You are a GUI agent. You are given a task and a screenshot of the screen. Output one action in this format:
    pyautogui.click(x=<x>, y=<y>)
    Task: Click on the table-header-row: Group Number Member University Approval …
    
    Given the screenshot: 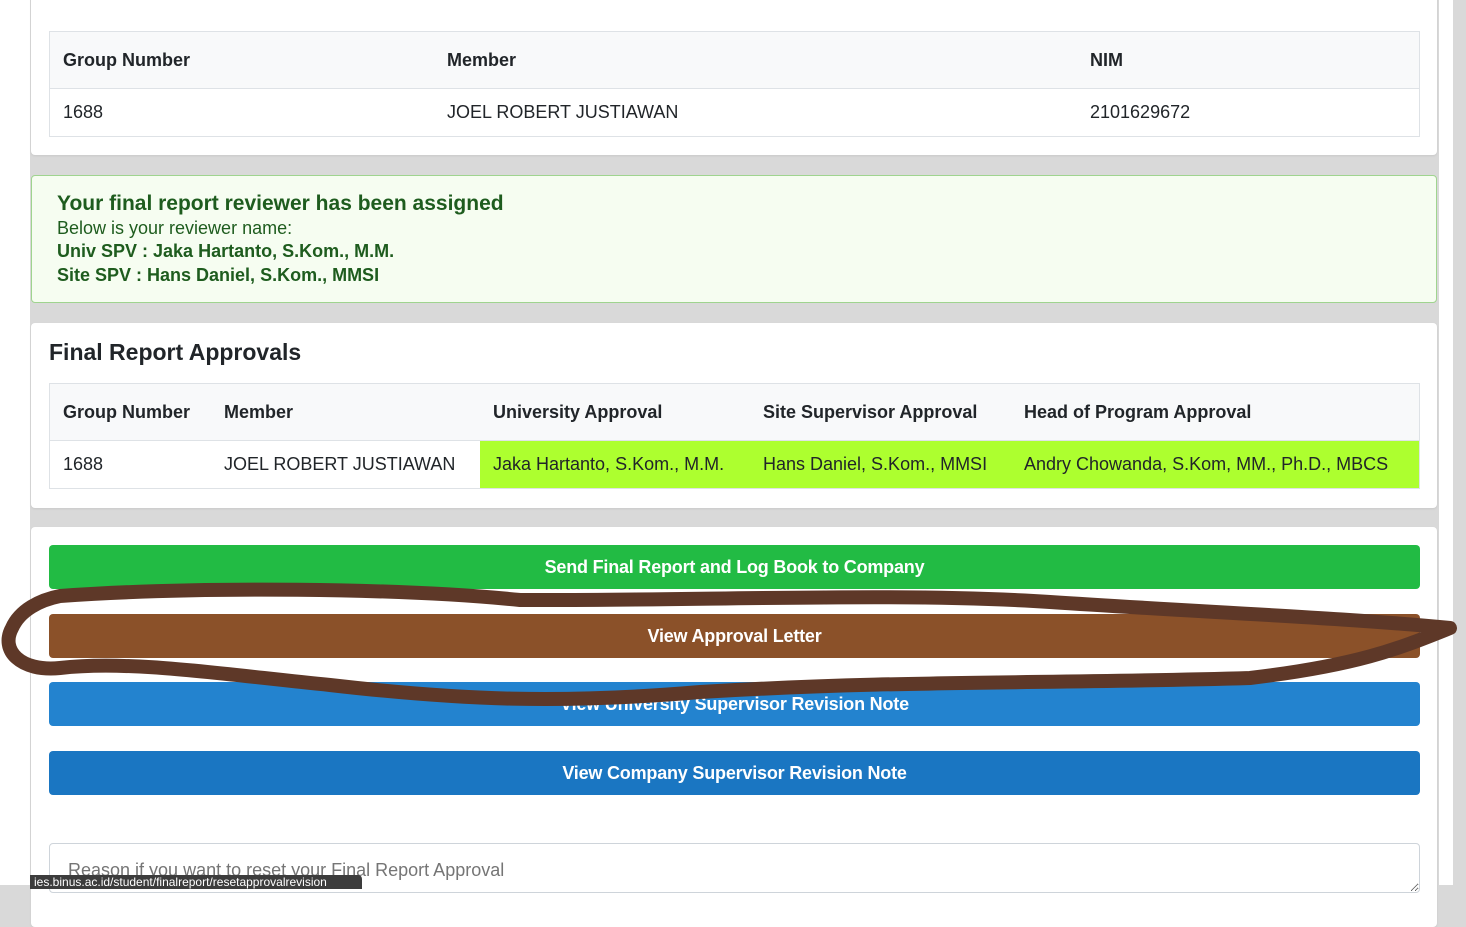 What is the action you would take?
    pyautogui.click(x=734, y=412)
    